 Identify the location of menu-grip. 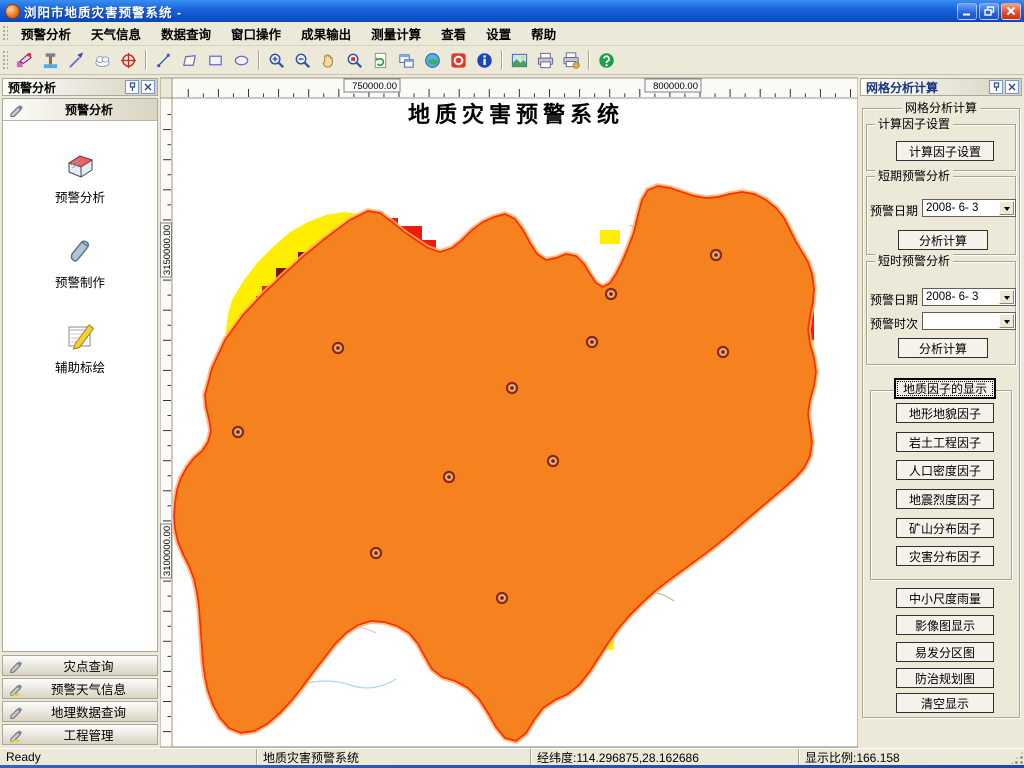
(5, 33).